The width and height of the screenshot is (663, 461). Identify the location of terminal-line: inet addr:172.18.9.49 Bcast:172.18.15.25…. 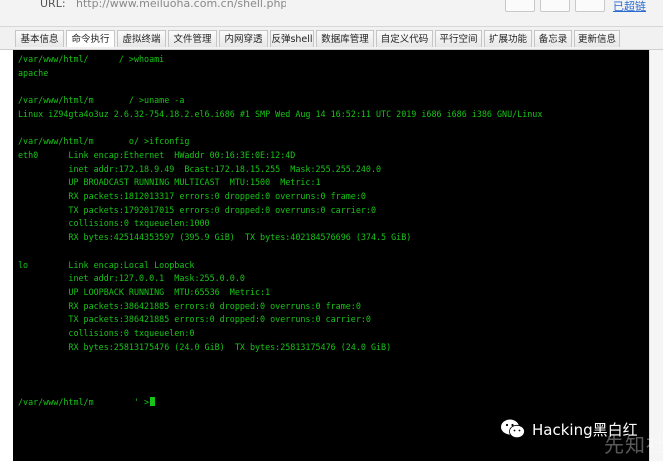
(200, 168).